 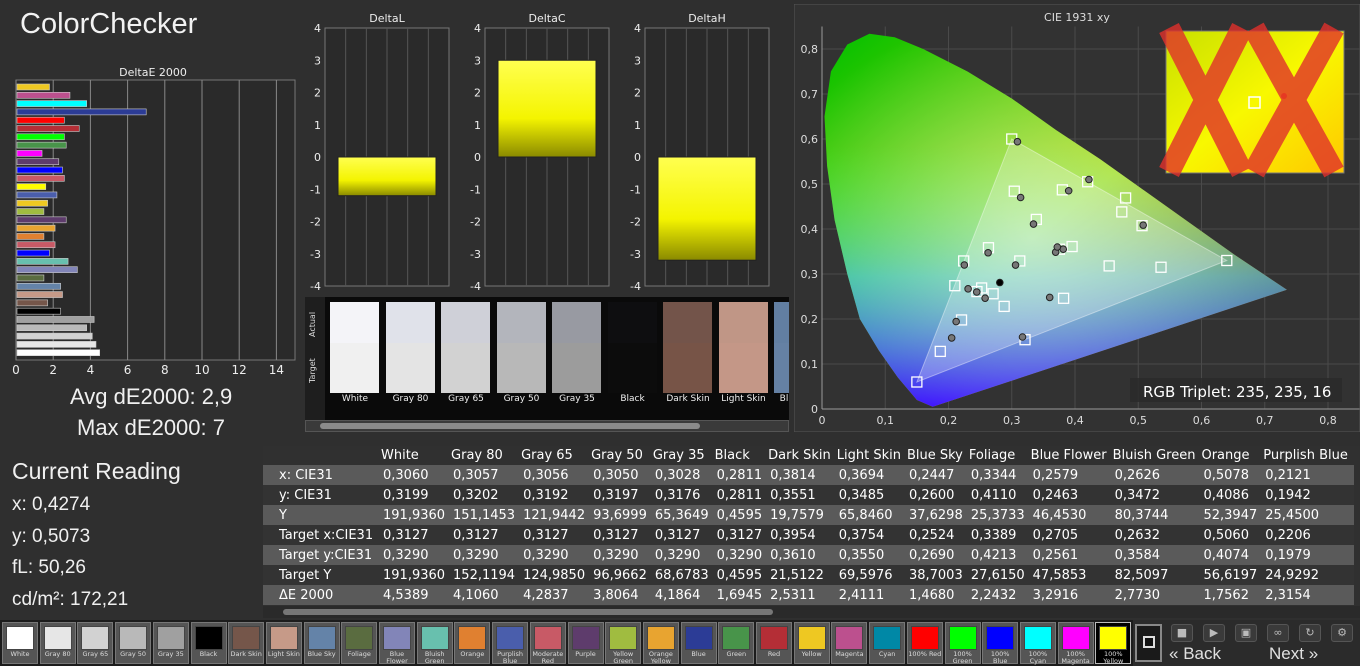 I want to click on patch-label: Blue Sky, so click(x=321, y=654).